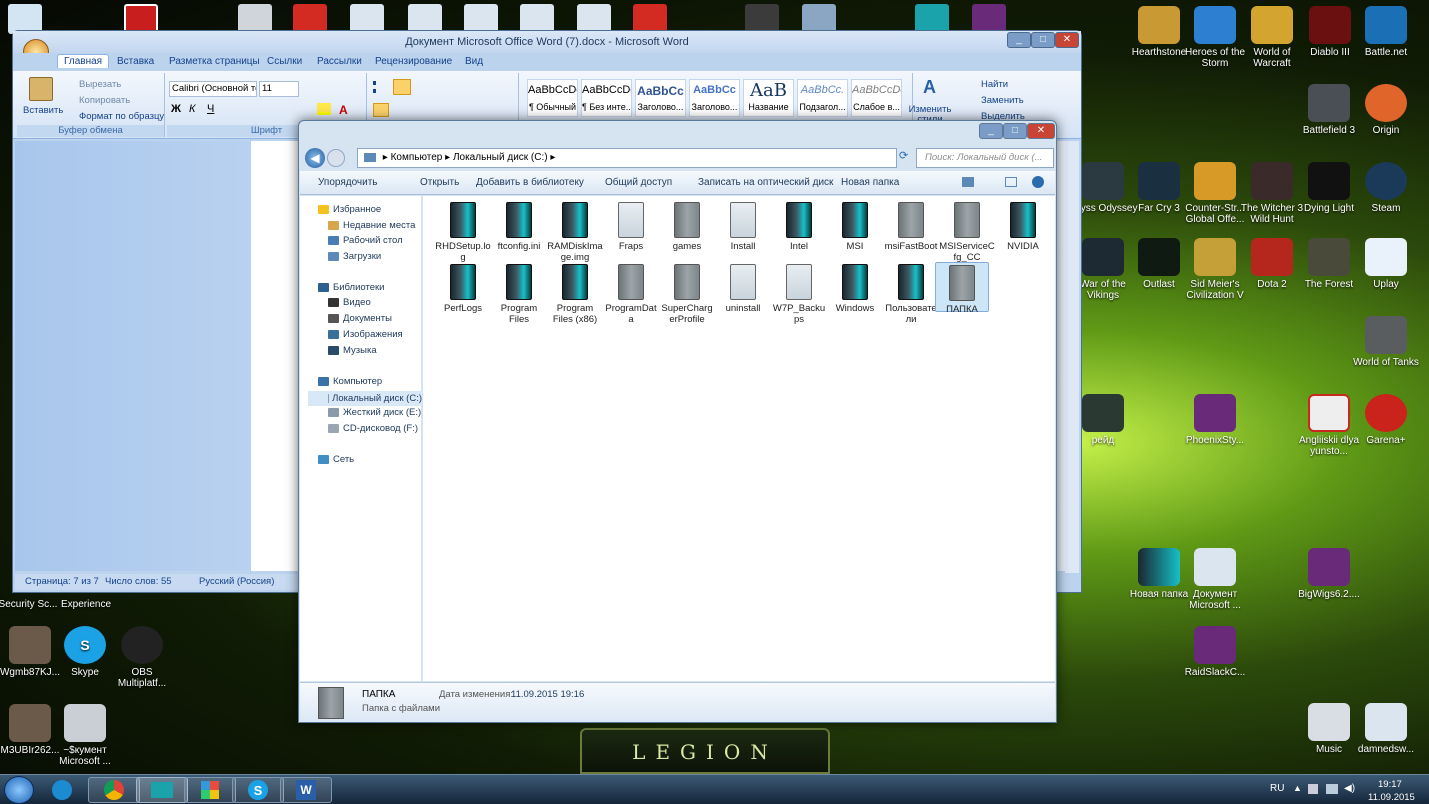 Image resolution: width=1429 pixels, height=804 pixels. What do you see at coordinates (360, 318) in the screenshot?
I see `nav-documents: Документы` at bounding box center [360, 318].